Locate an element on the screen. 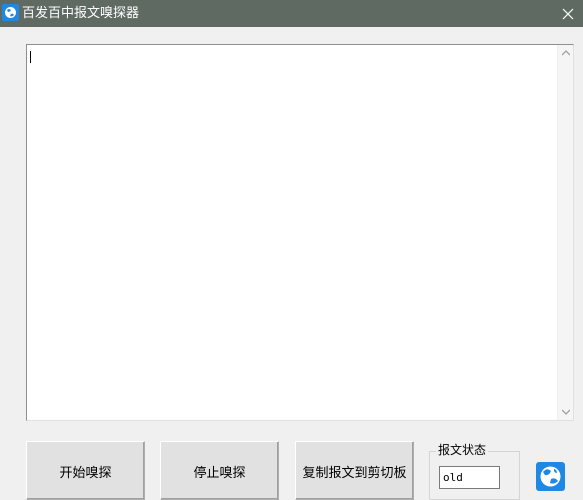  window-title: 百发百中报文嗅探器 is located at coordinates (81, 13).